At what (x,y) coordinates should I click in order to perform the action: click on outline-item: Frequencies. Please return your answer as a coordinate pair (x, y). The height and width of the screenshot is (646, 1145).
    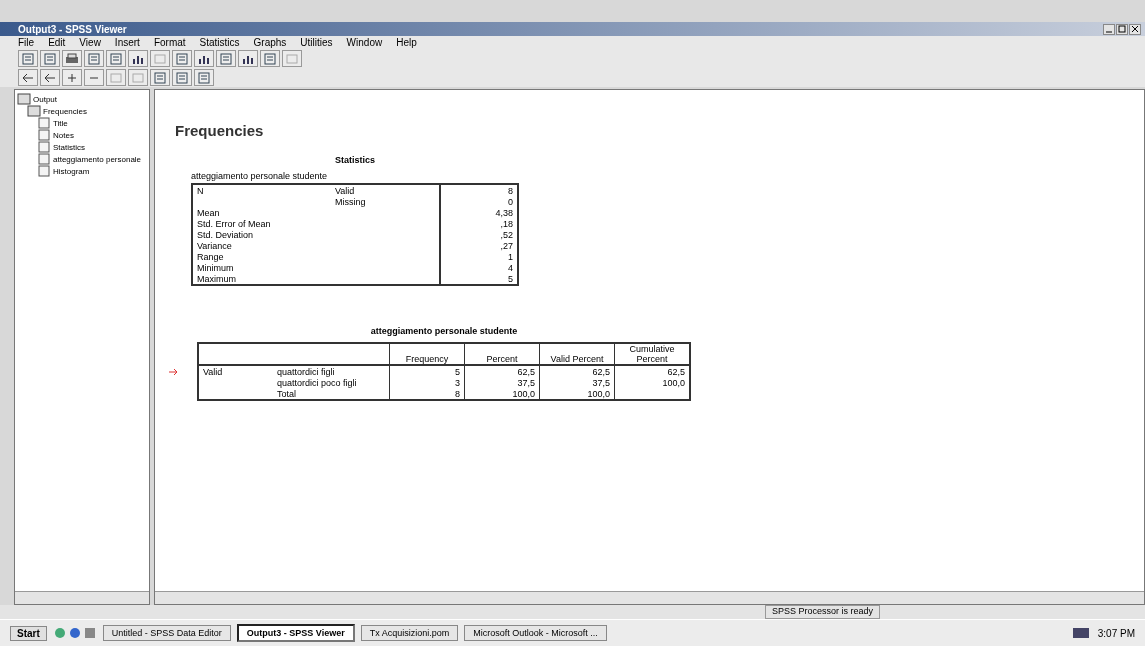
    Looking at the image, I should click on (65, 111).